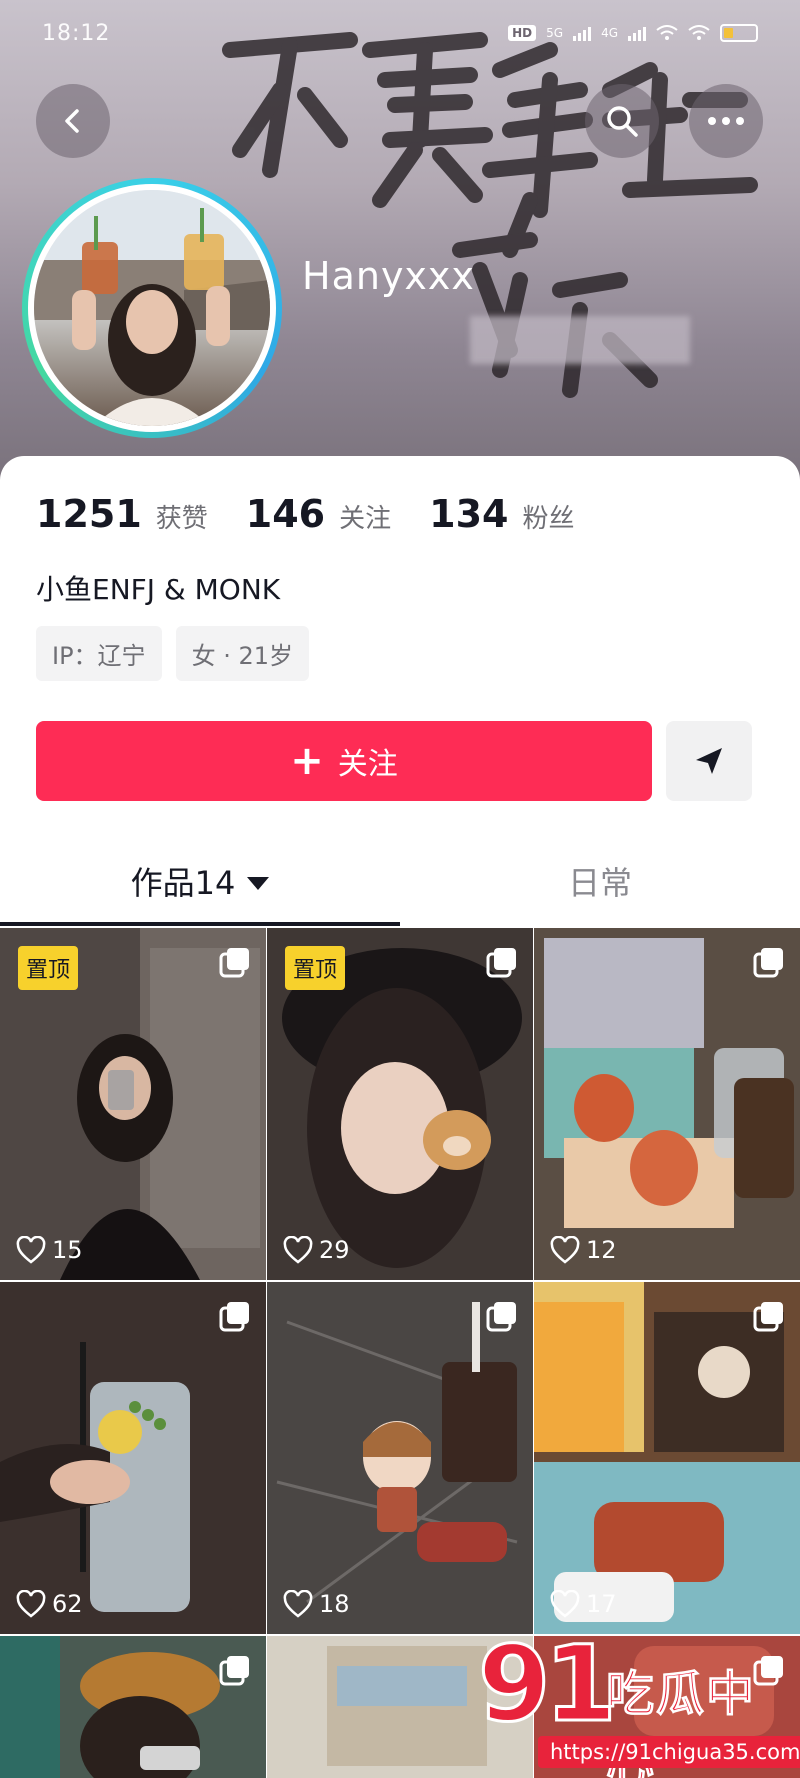 This screenshot has width=800, height=1778. I want to click on likes-value: 15, so click(67, 1250).